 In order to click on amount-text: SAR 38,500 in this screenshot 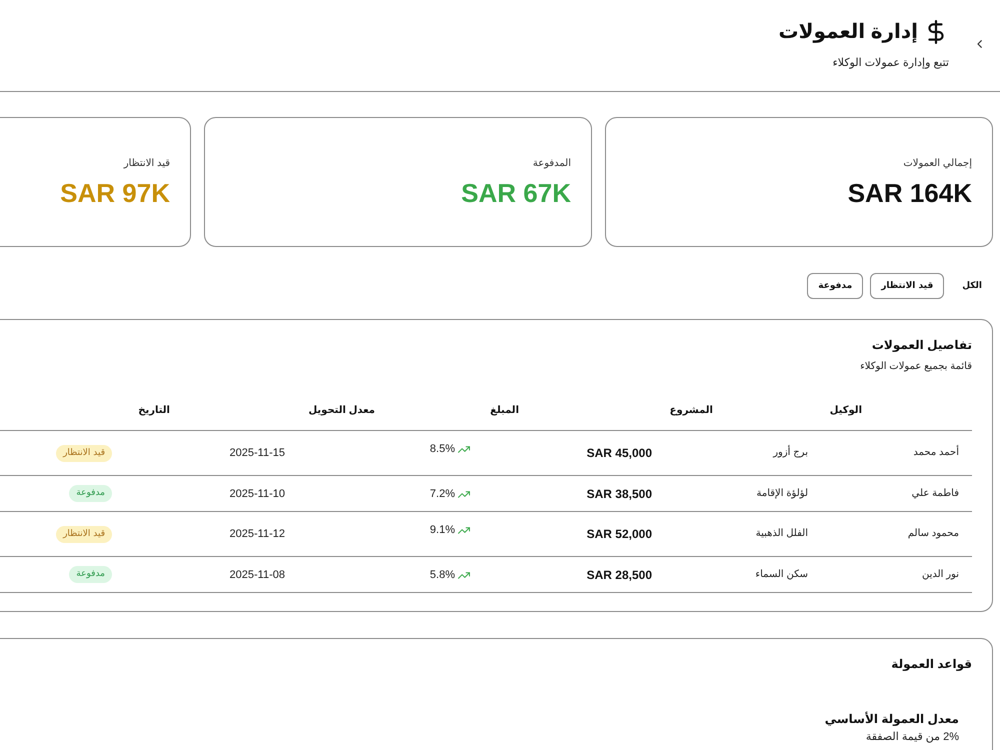, I will do `click(619, 494)`.